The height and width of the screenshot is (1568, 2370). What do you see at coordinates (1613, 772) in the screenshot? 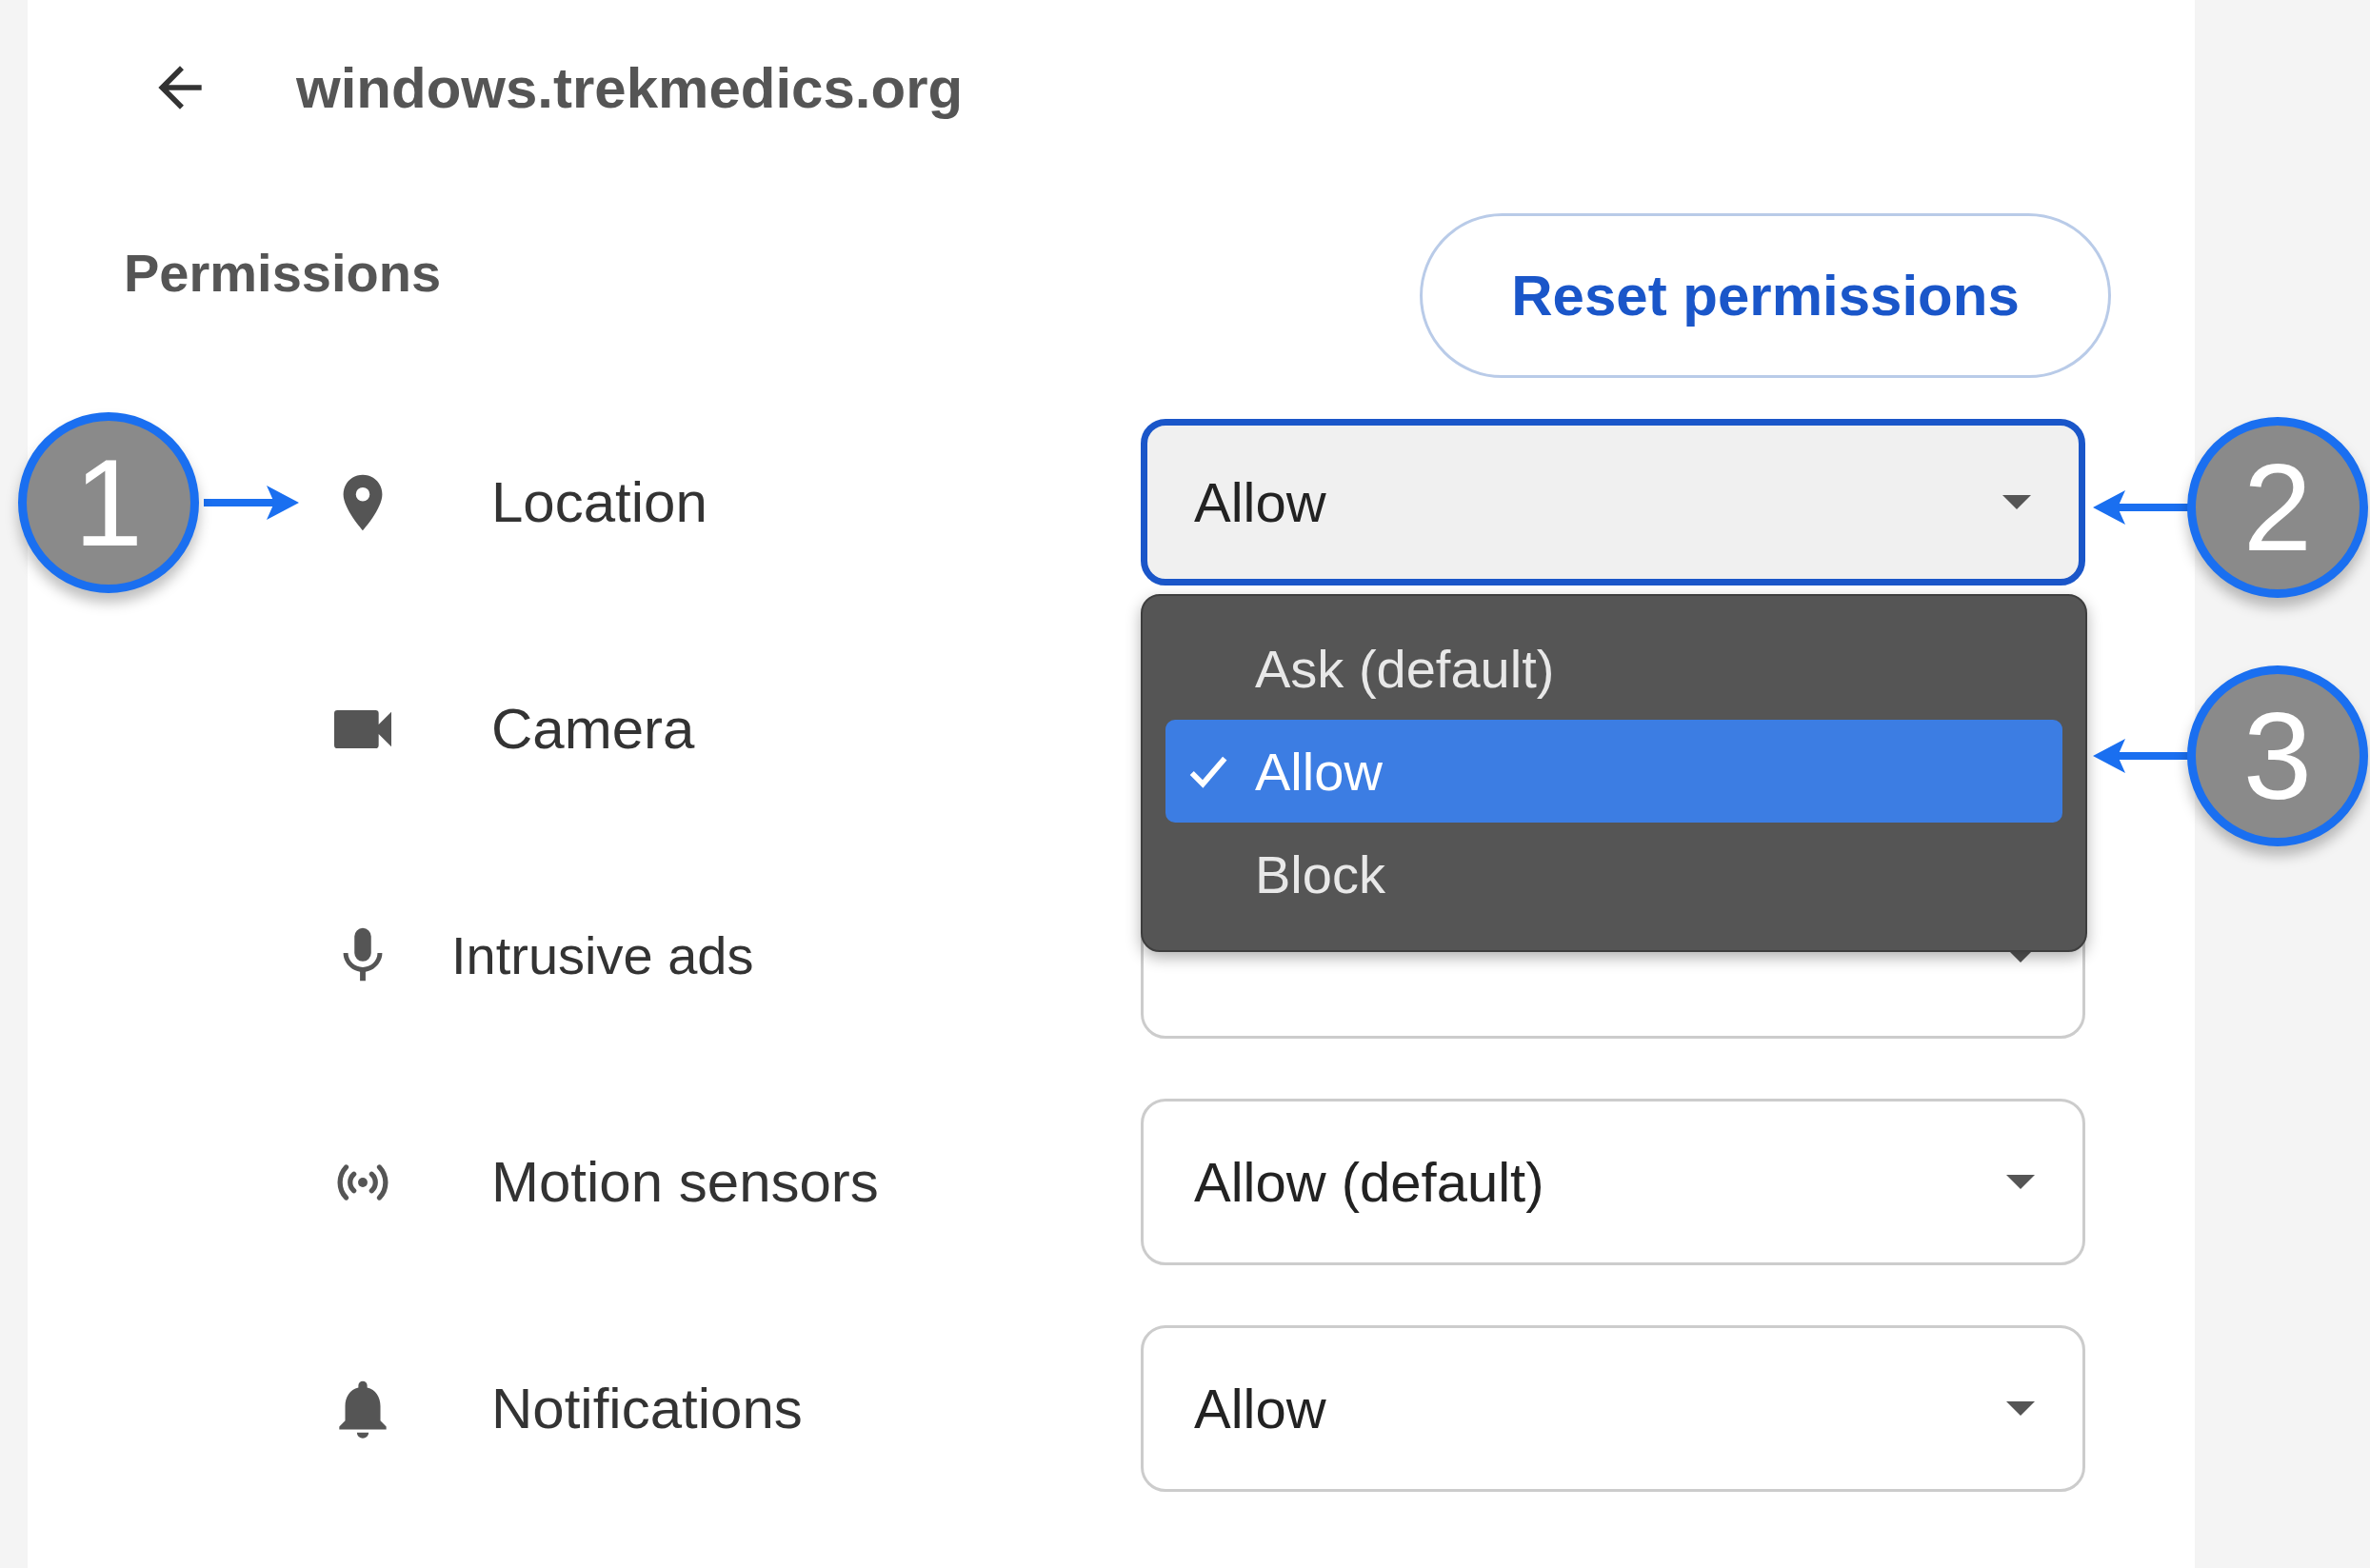
I see `menu-option: Allow` at bounding box center [1613, 772].